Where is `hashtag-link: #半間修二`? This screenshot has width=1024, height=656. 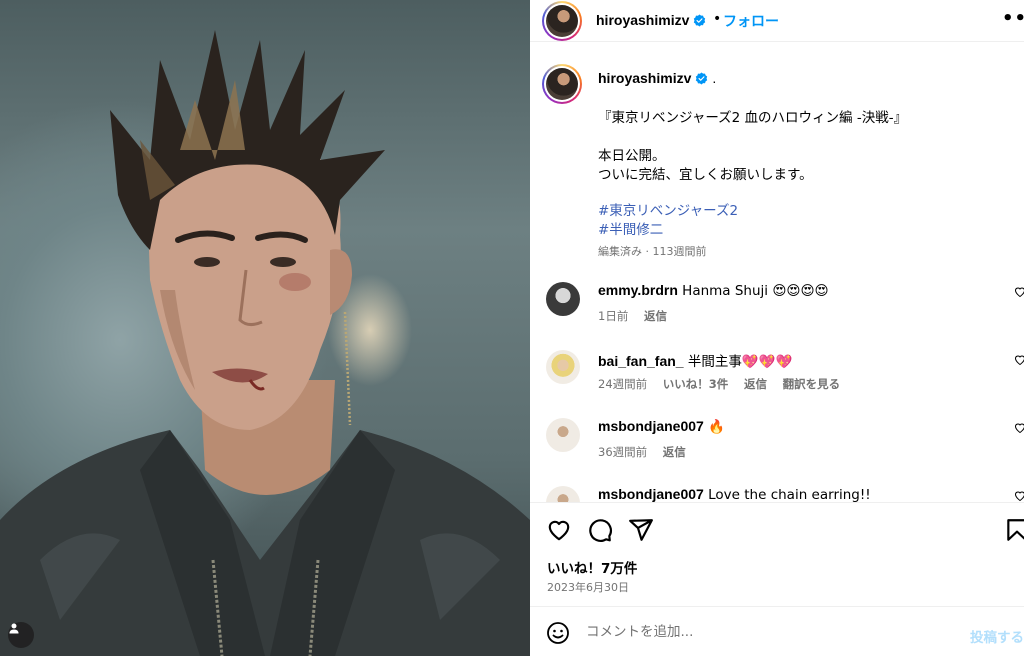
hashtag-link: #半間修二 is located at coordinates (630, 228).